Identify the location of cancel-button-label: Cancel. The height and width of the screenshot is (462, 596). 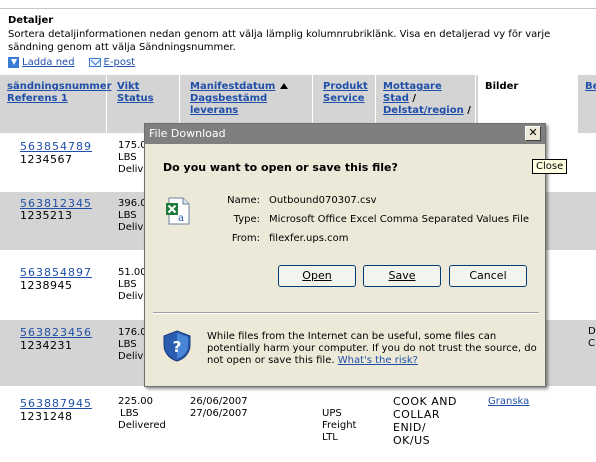
(488, 275).